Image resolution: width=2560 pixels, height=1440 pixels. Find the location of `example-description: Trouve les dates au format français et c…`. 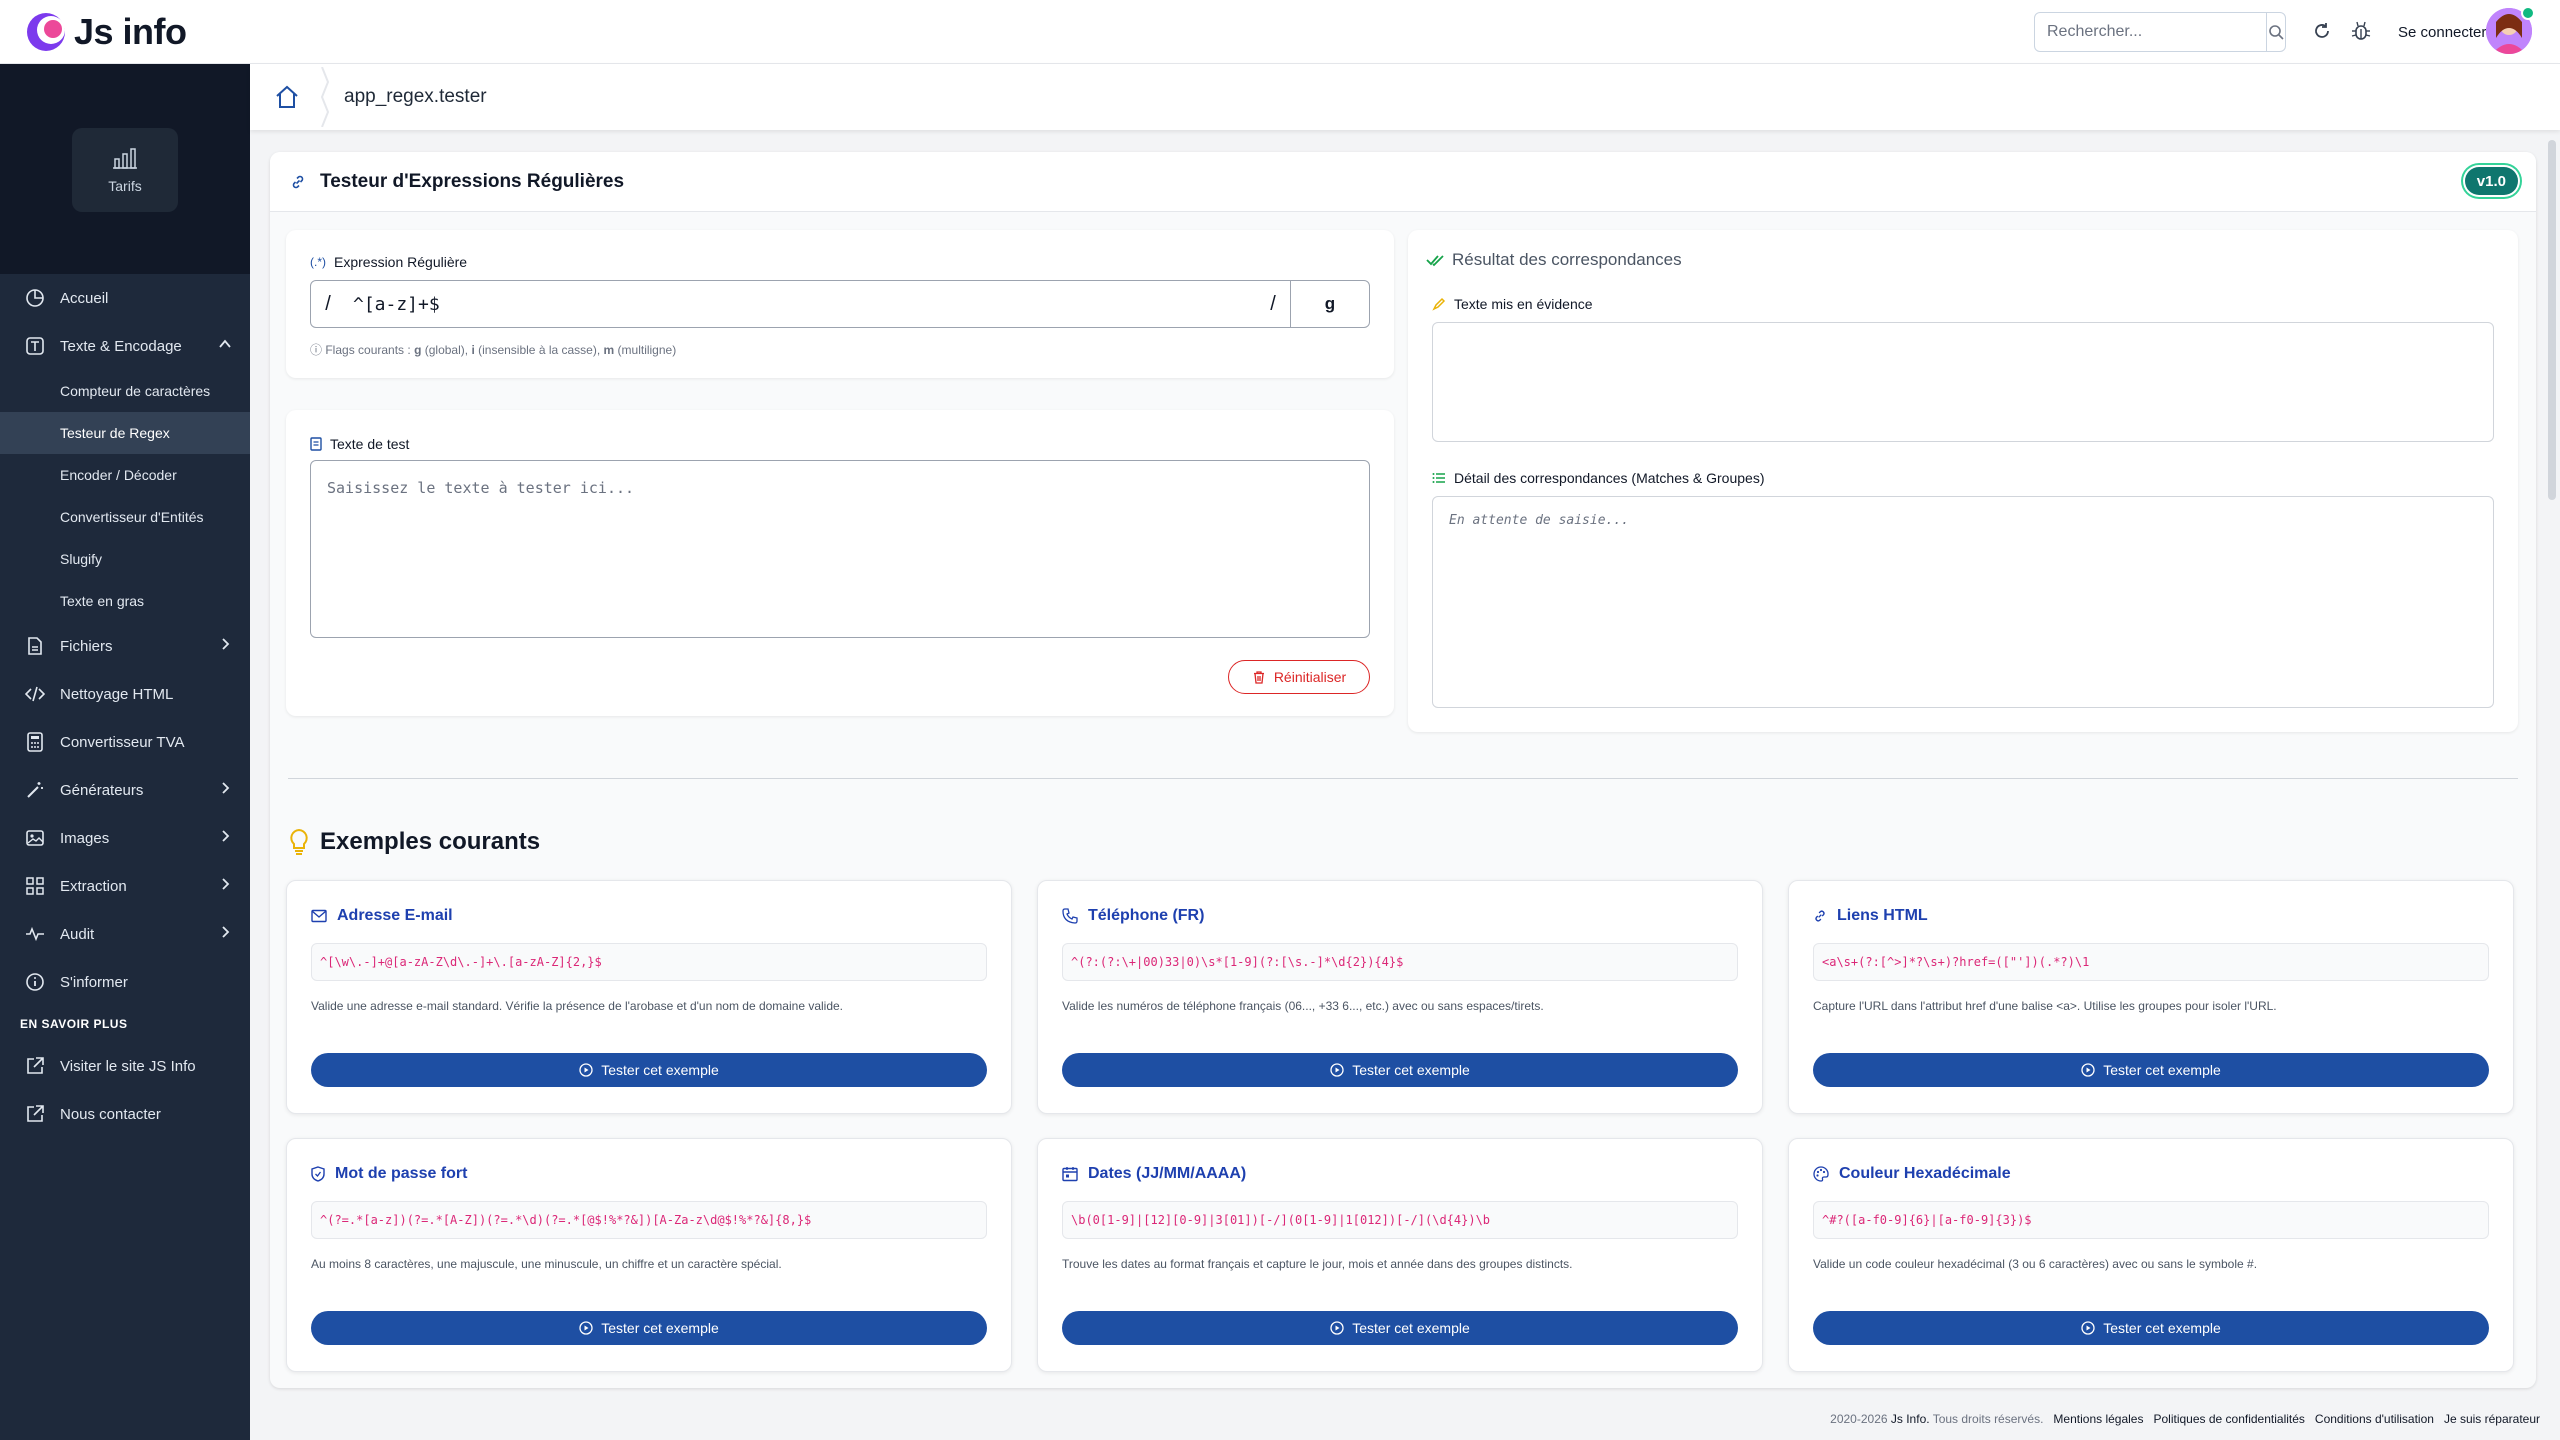

example-description: Trouve les dates au format français et c… is located at coordinates (1317, 1264).